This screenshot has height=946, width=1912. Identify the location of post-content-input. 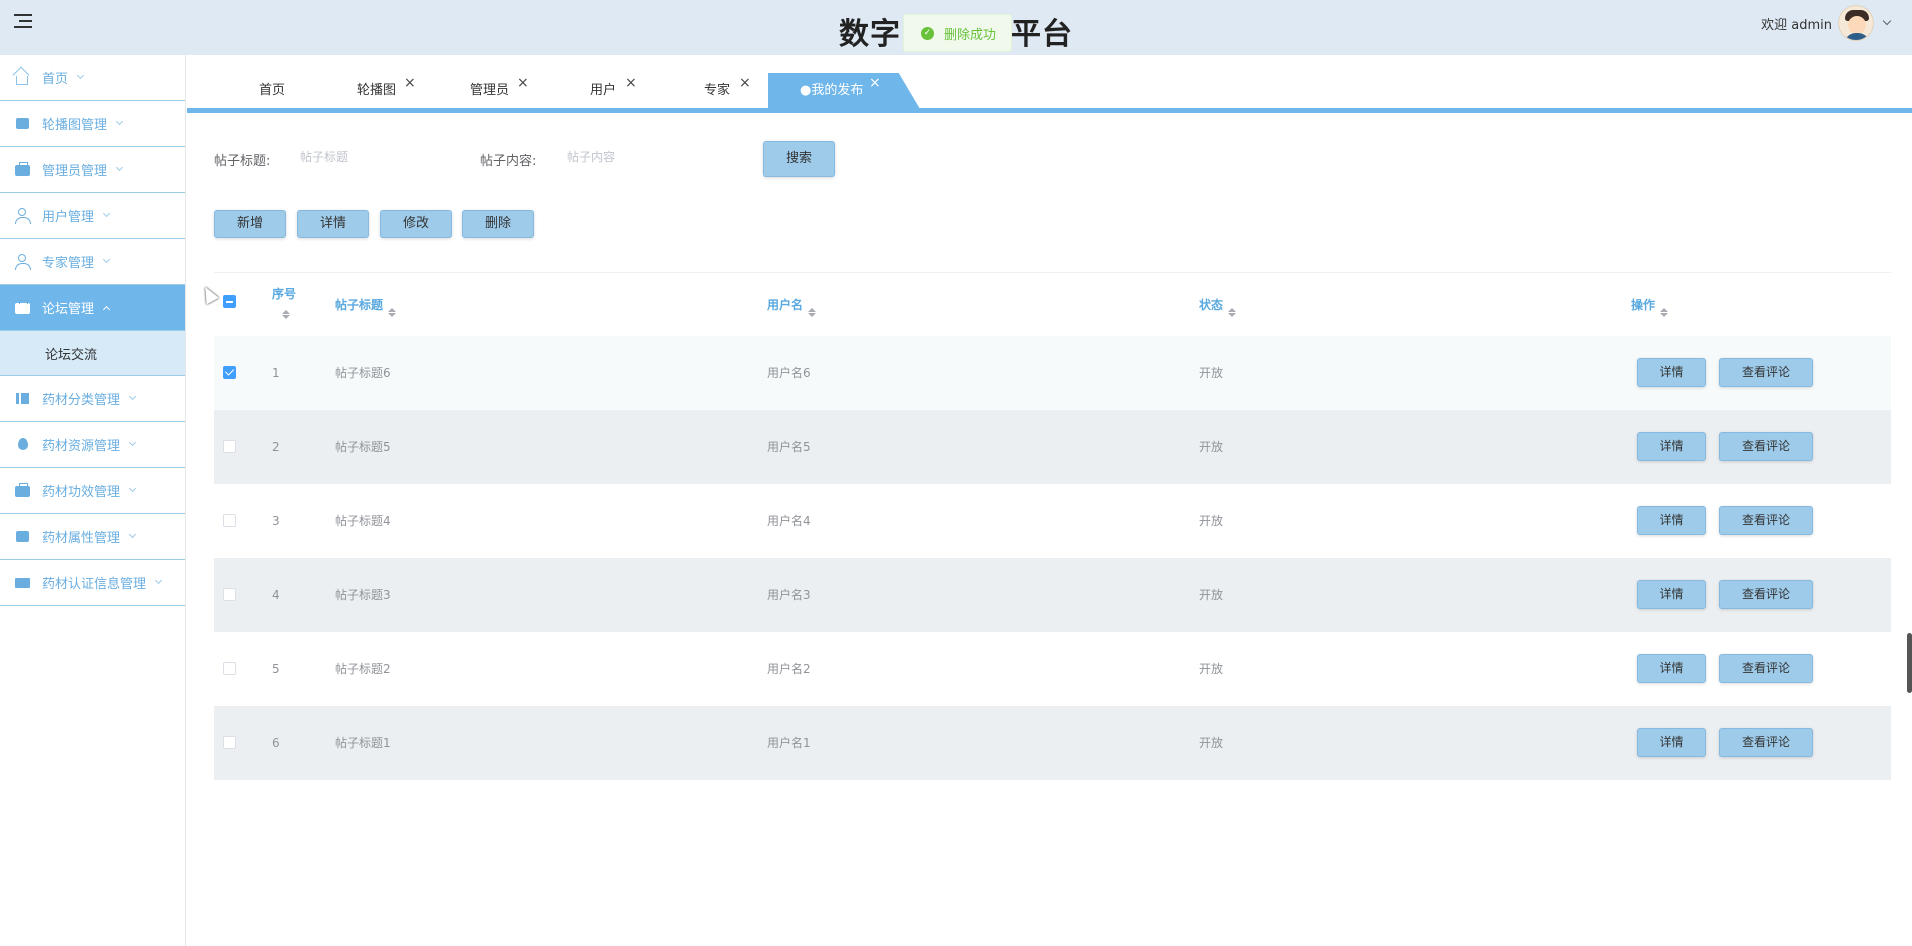
(642, 157).